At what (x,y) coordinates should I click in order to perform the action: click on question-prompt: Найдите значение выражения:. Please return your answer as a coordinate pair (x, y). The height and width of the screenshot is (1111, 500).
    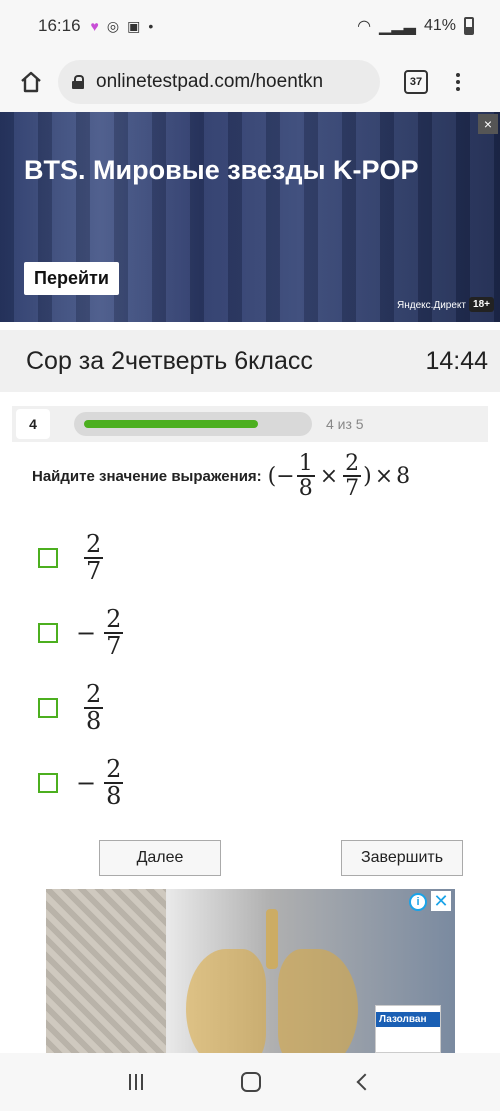
    Looking at the image, I should click on (147, 476).